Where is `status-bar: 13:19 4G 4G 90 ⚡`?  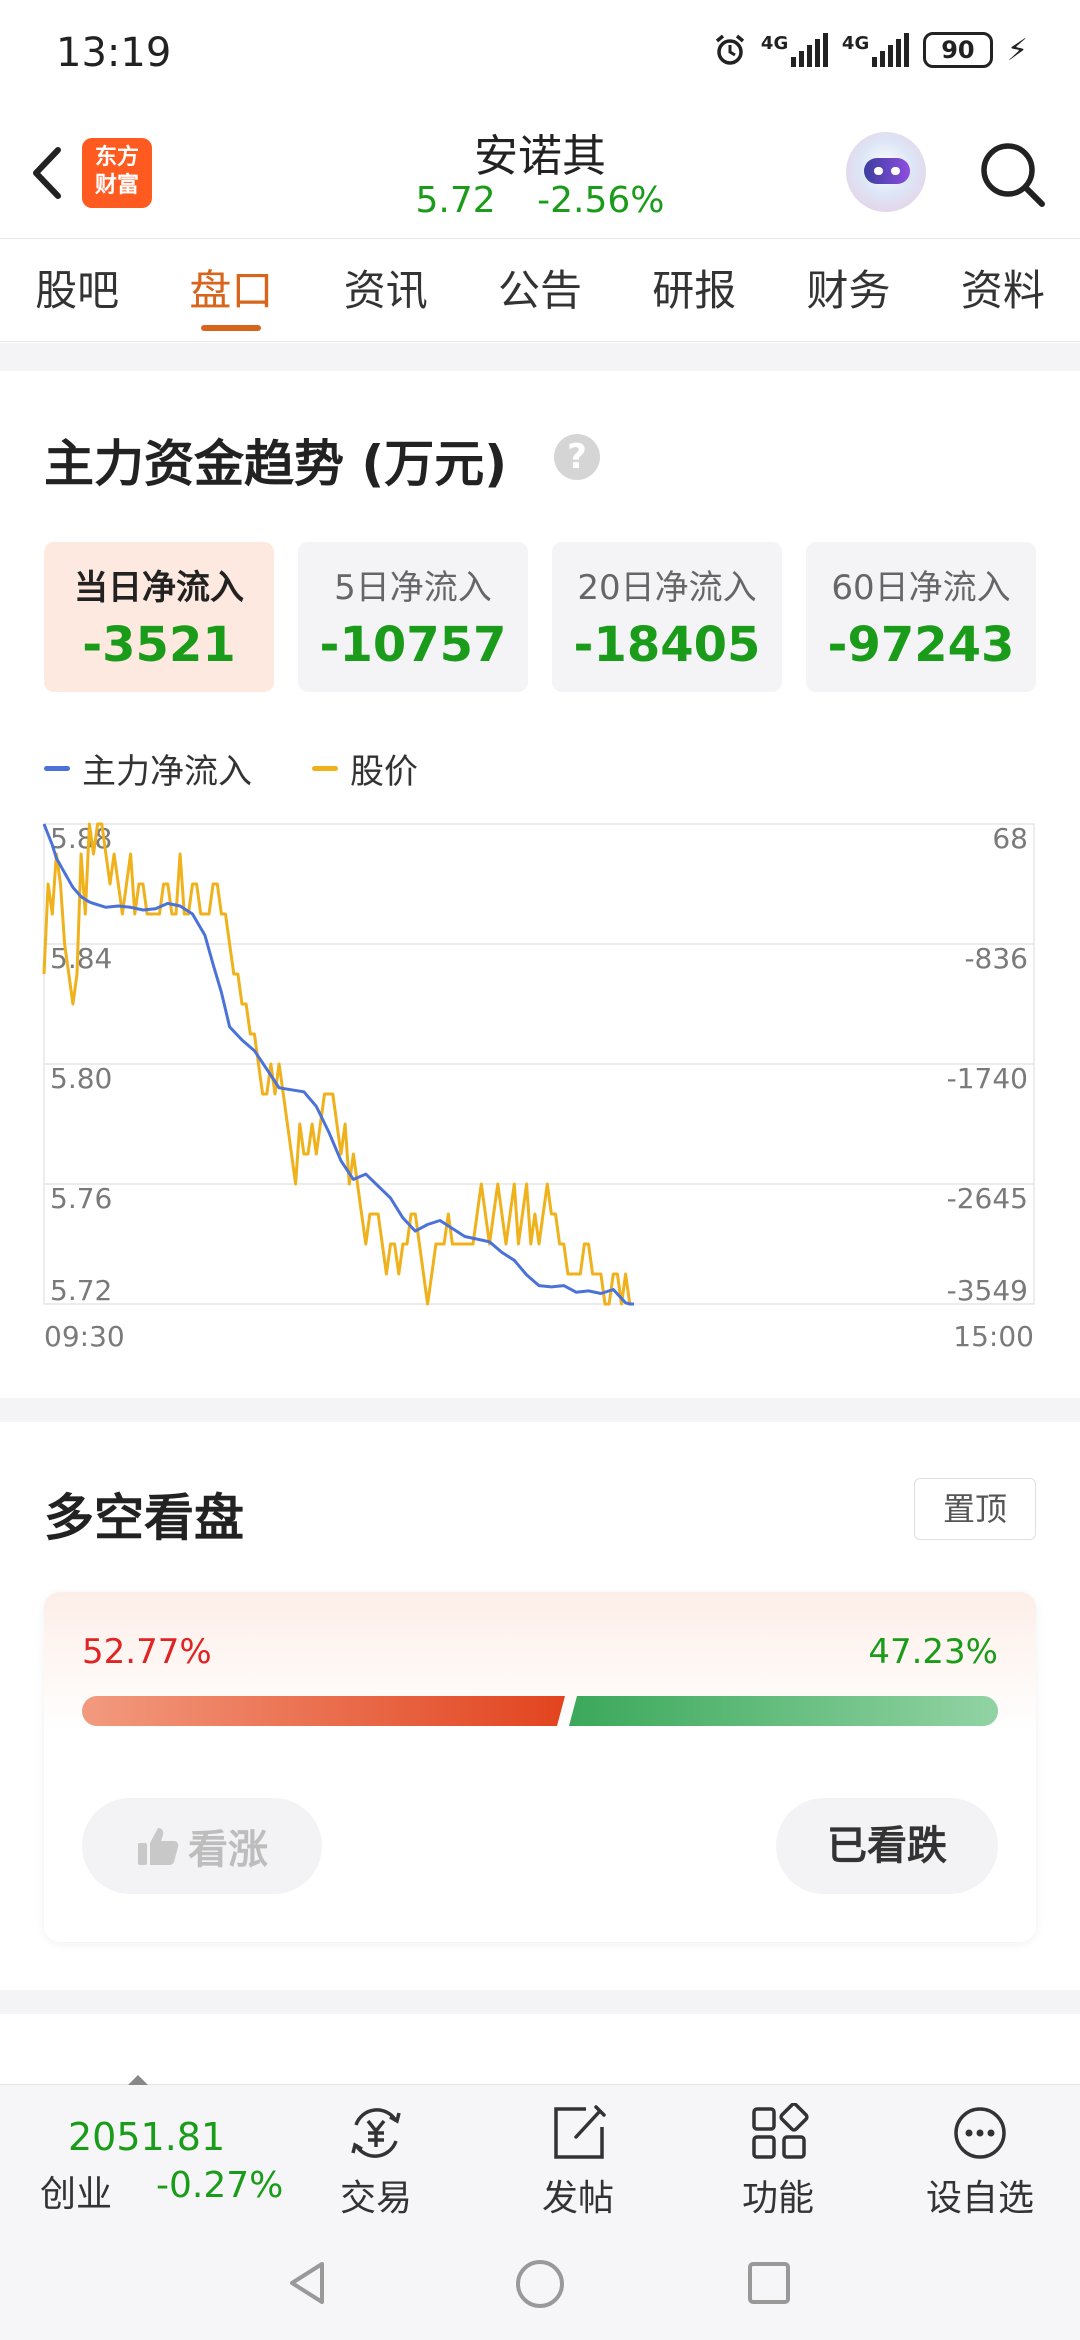 status-bar: 13:19 4G 4G 90 ⚡ is located at coordinates (540, 54).